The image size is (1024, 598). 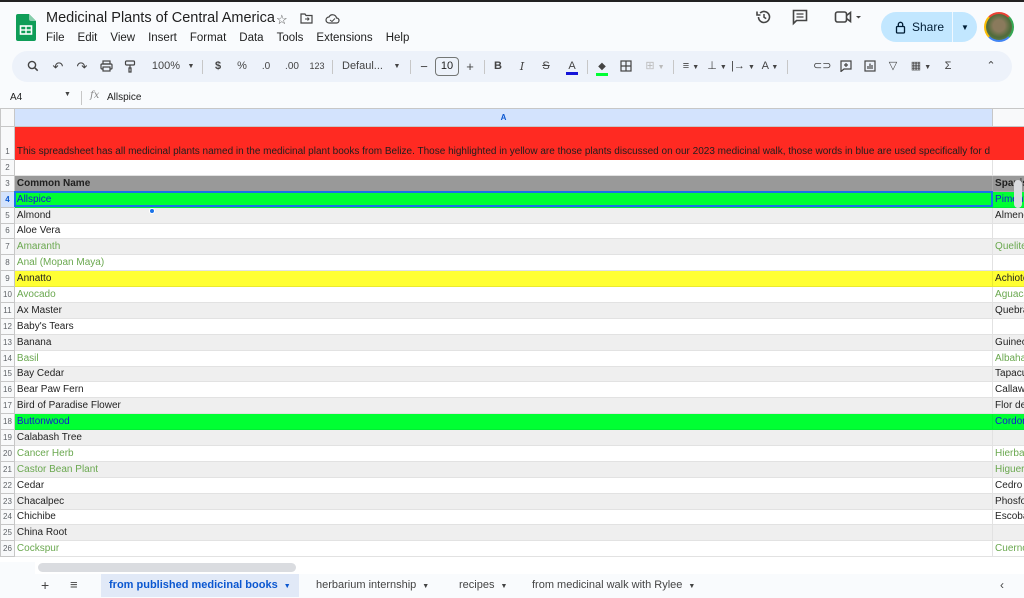 I want to click on cell: Cuerno de vaca, so click(x=1008, y=549).